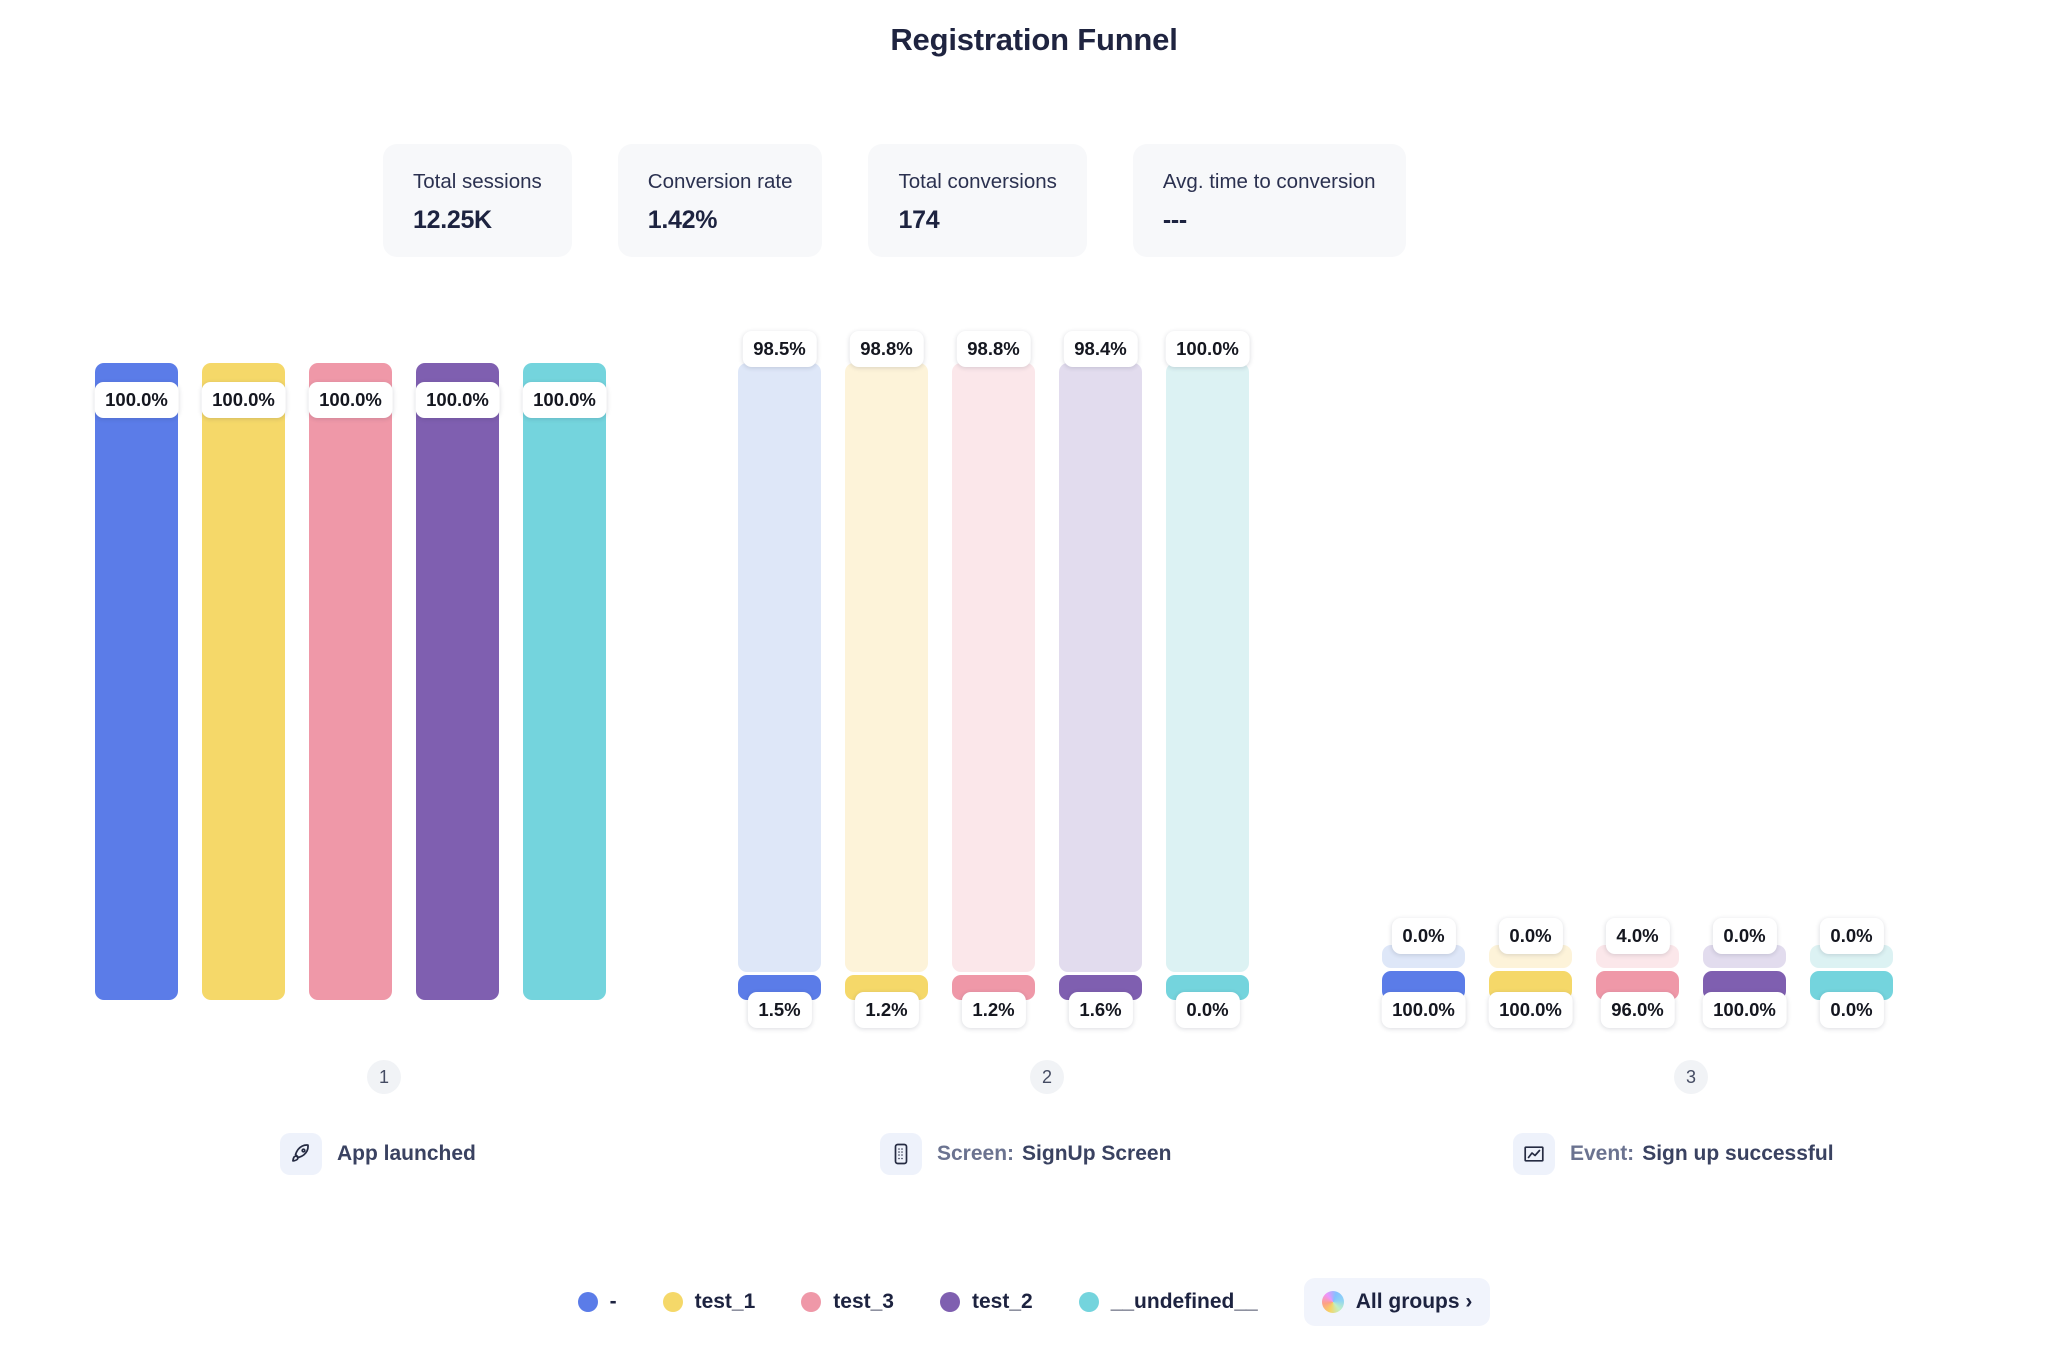 The height and width of the screenshot is (1368, 2068). What do you see at coordinates (1534, 1154) in the screenshot?
I see `chart-line-icon` at bounding box center [1534, 1154].